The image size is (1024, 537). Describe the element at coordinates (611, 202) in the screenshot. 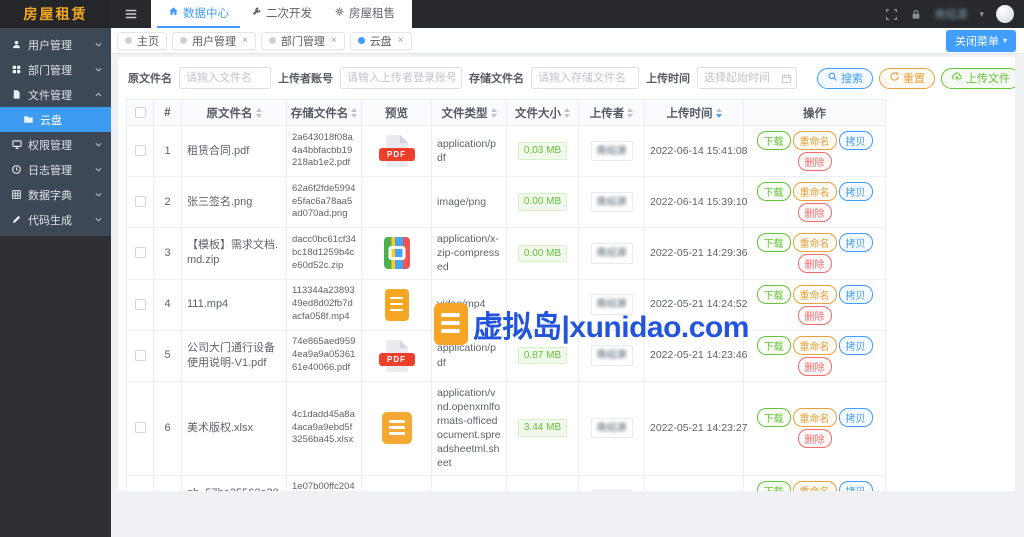

I see `uploader-cell: 南绍源` at that location.